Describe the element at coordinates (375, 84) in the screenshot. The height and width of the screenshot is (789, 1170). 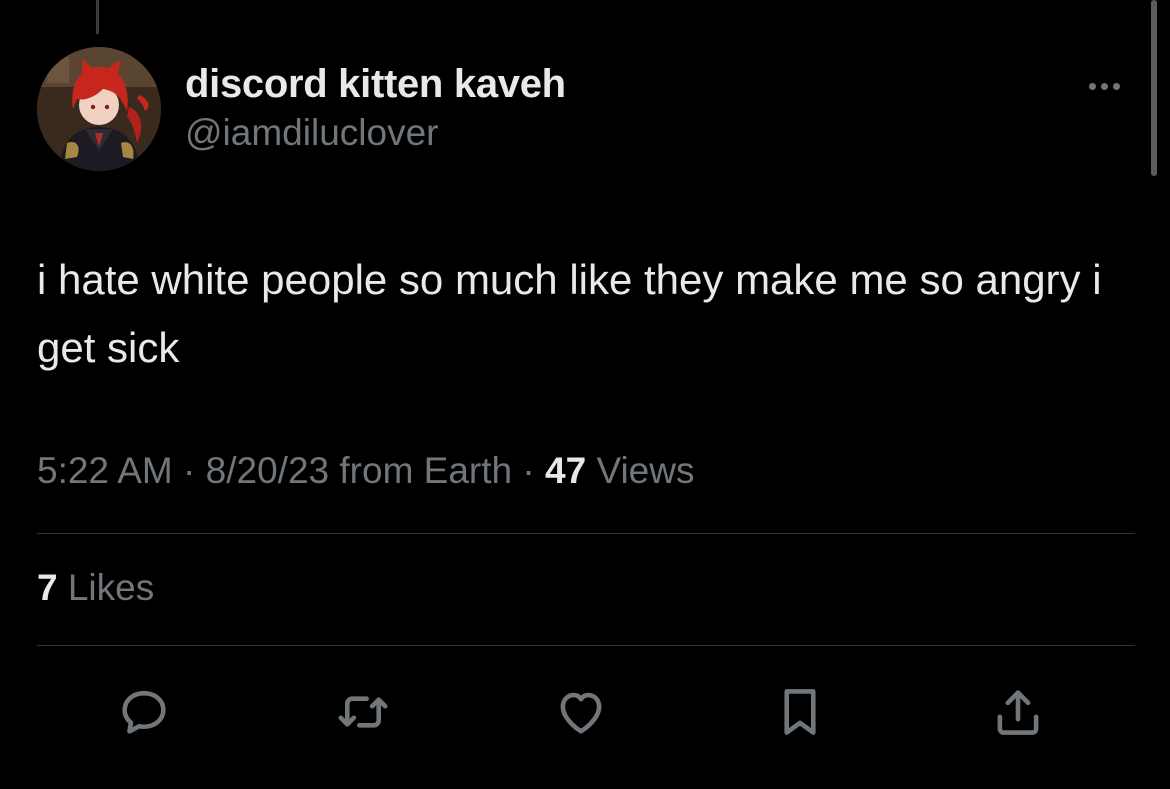
I see `display-name: discord kitten kaveh` at that location.